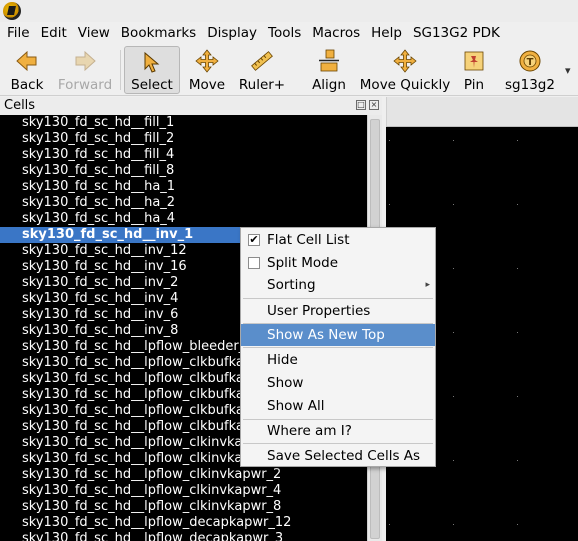 This screenshot has width=578, height=541. Describe the element at coordinates (183, 187) in the screenshot. I see `cell-list-item: sky130_fd_sc_hd__ha_1` at that location.